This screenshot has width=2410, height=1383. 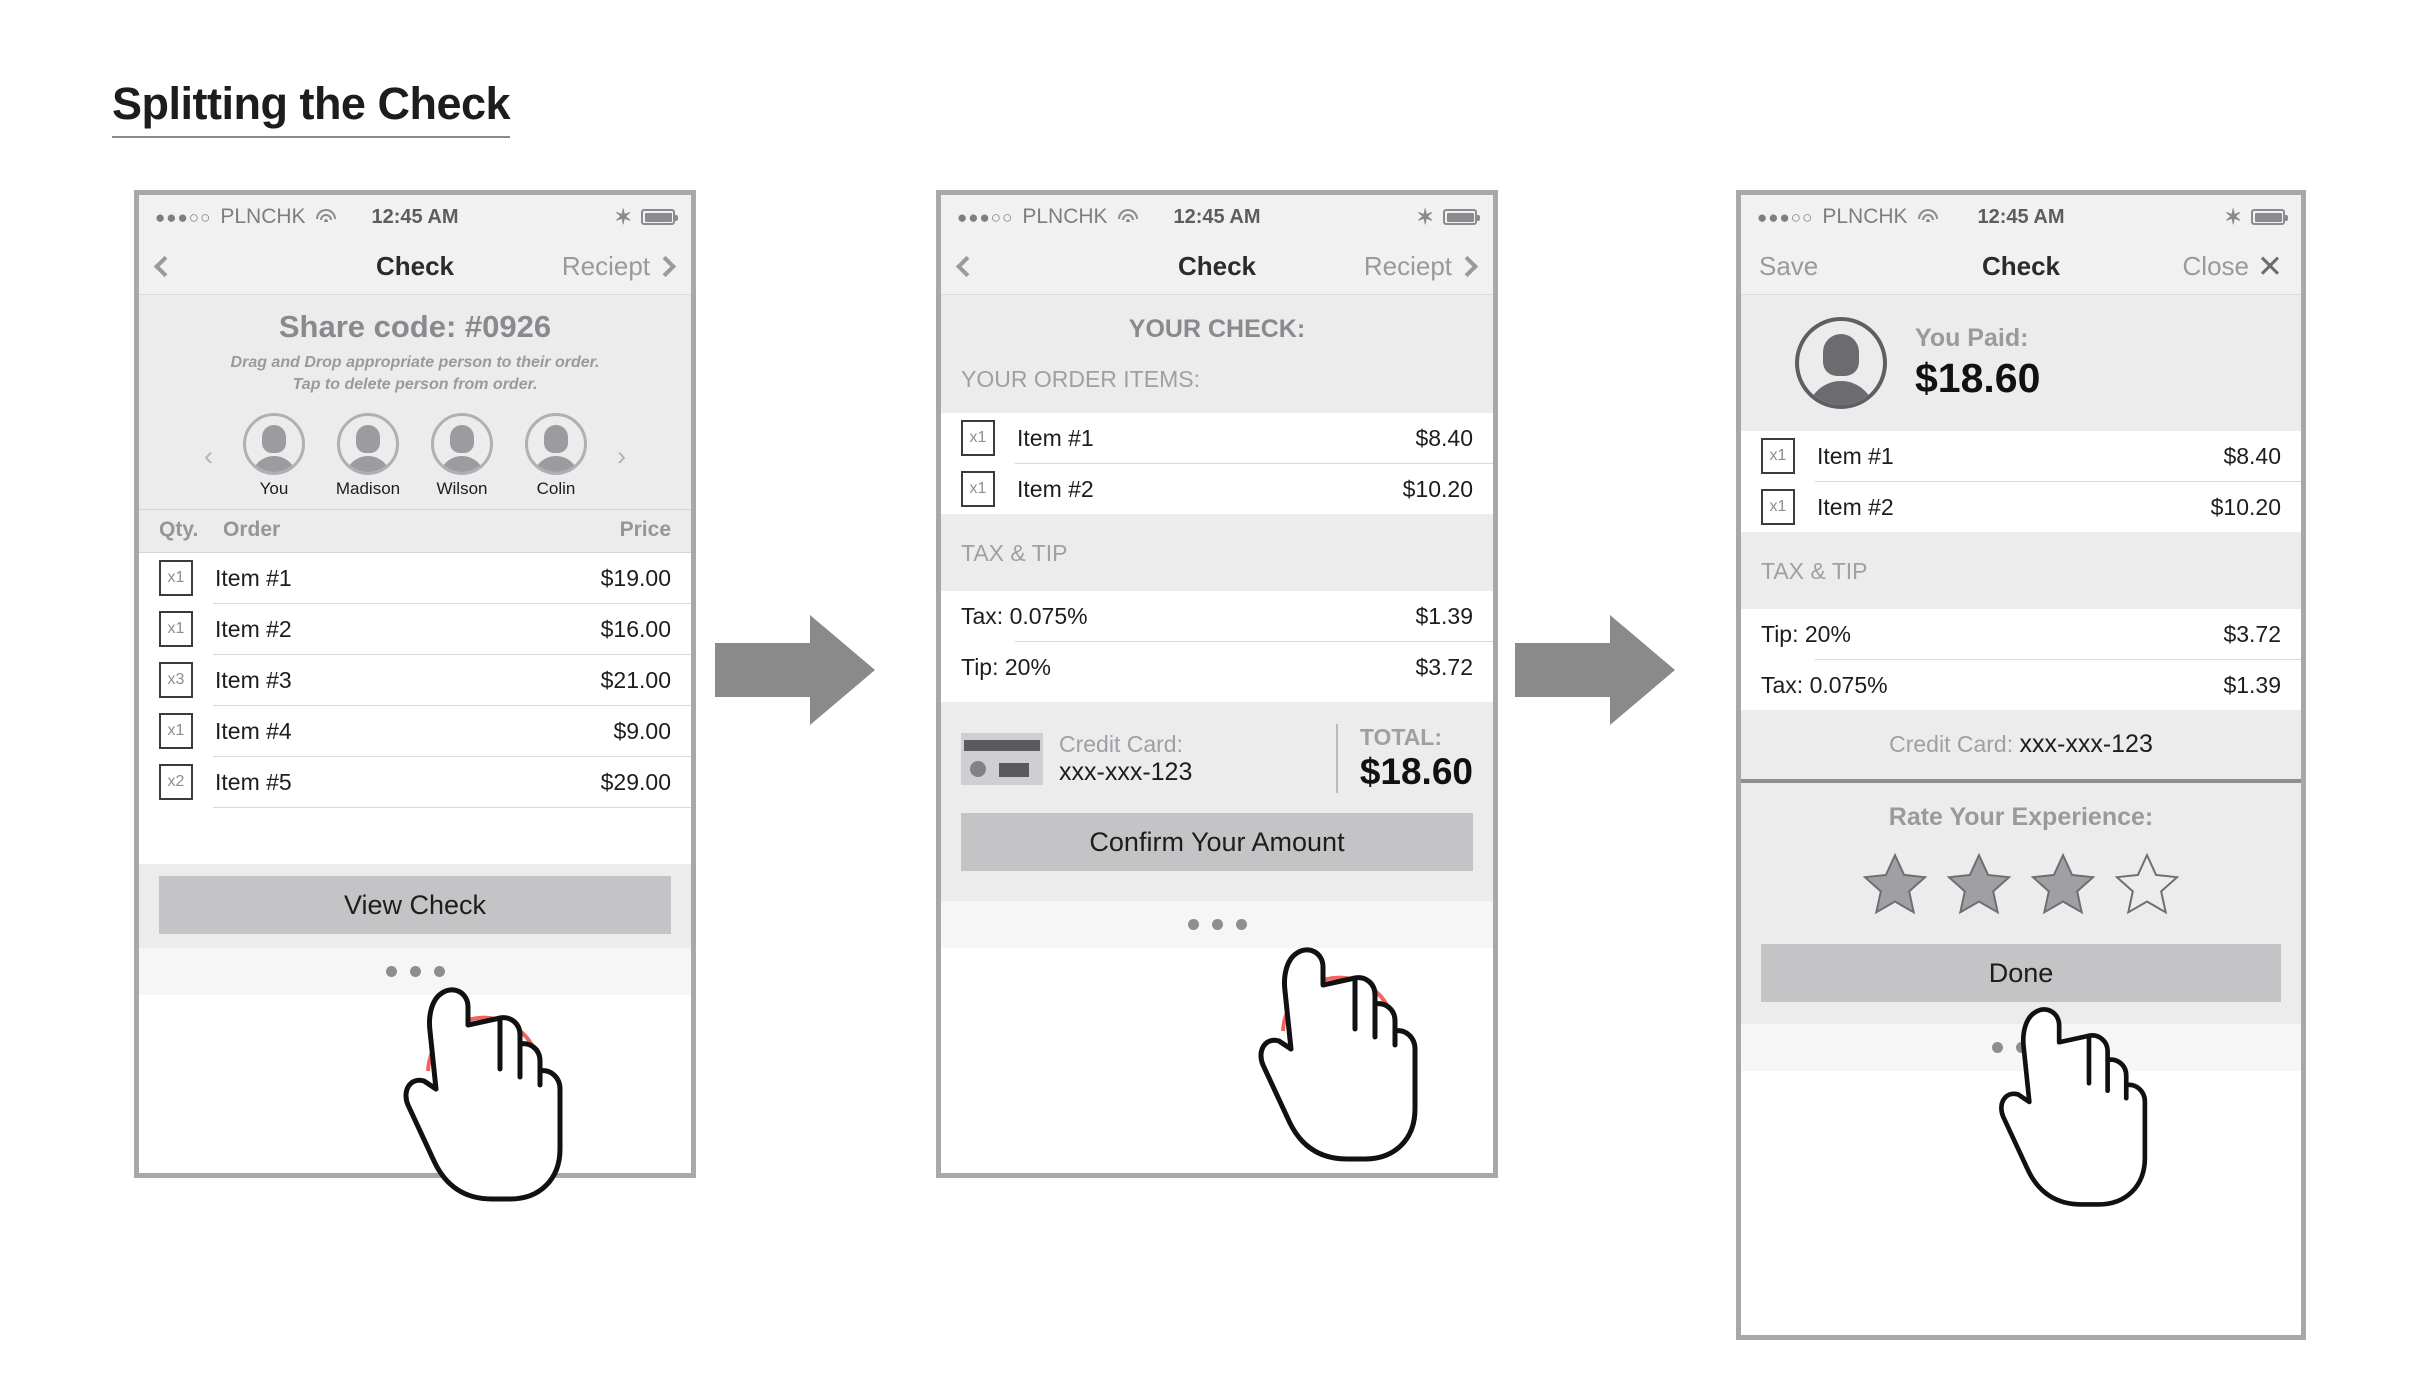 I want to click on table-row: x2 Item #5 $29.00, so click(x=415, y=782).